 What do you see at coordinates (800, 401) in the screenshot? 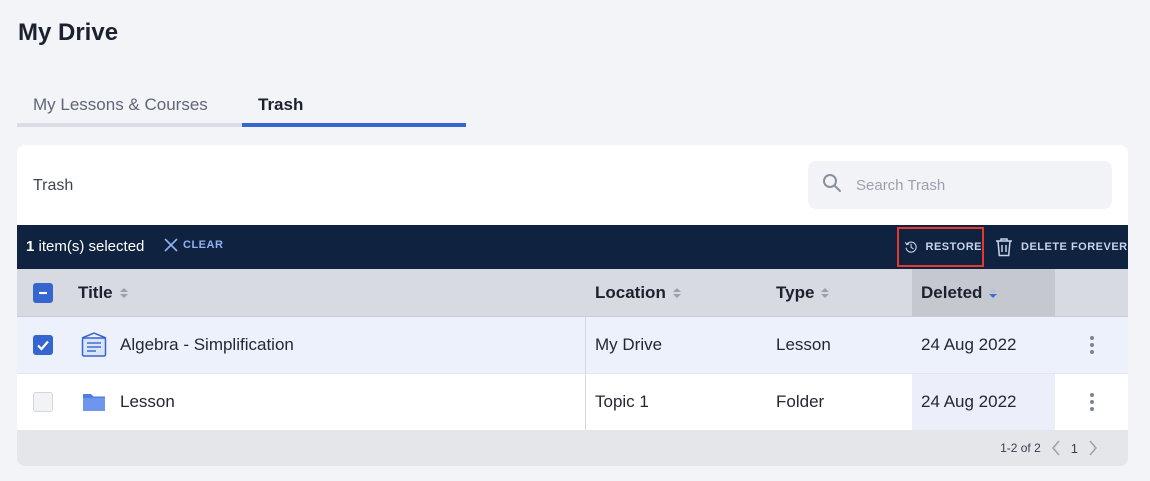
I see `row-type: Folder` at bounding box center [800, 401].